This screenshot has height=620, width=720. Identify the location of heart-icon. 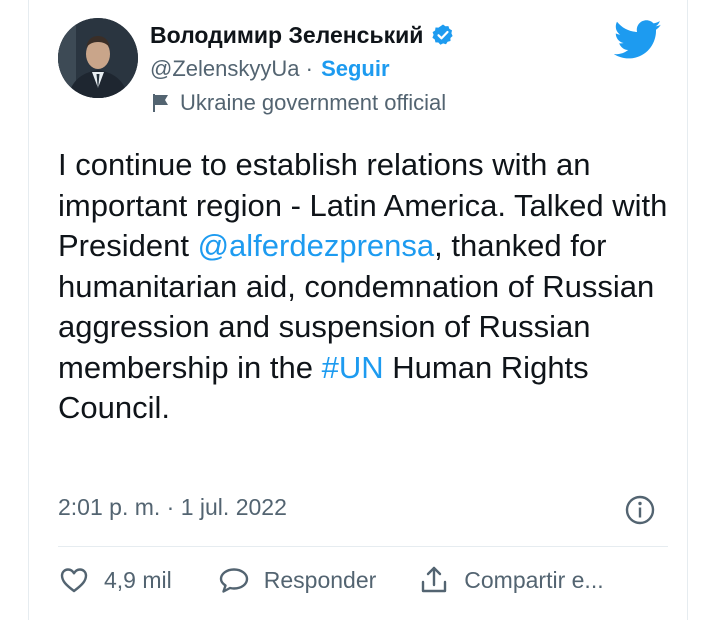
(74, 580).